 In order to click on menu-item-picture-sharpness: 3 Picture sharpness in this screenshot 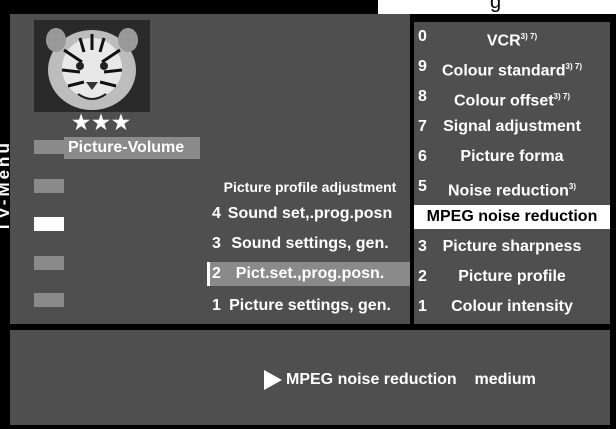, I will do `click(512, 247)`.